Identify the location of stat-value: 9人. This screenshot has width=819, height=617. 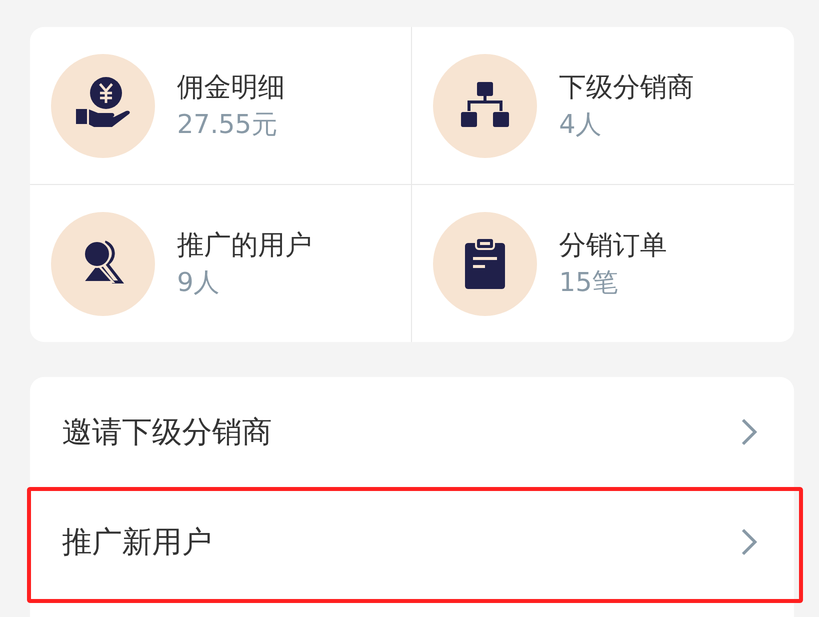
(198, 283).